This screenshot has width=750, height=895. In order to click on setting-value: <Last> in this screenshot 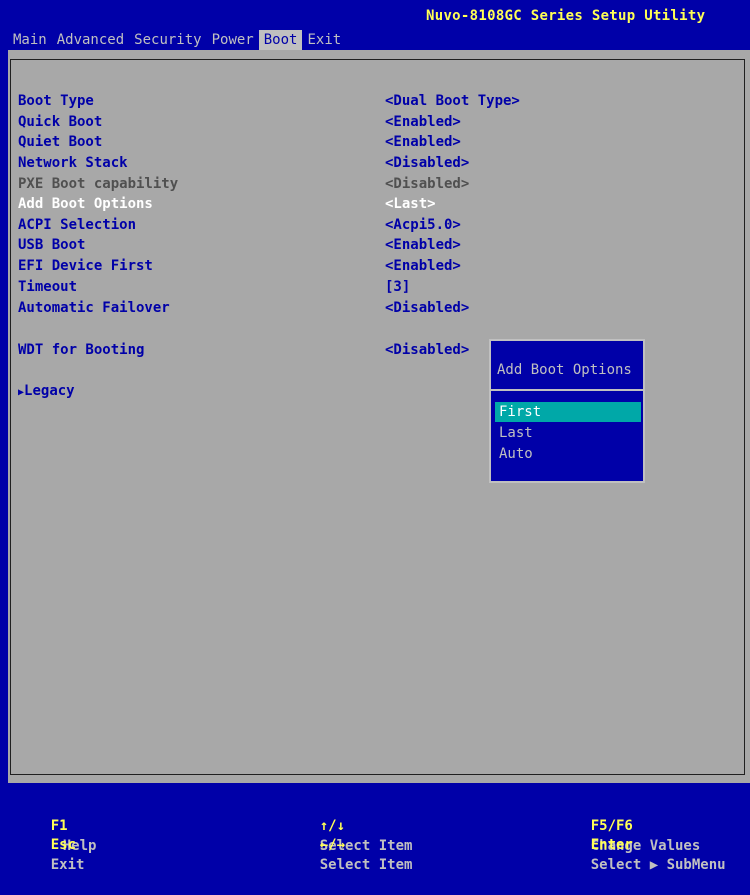, I will do `click(410, 204)`.